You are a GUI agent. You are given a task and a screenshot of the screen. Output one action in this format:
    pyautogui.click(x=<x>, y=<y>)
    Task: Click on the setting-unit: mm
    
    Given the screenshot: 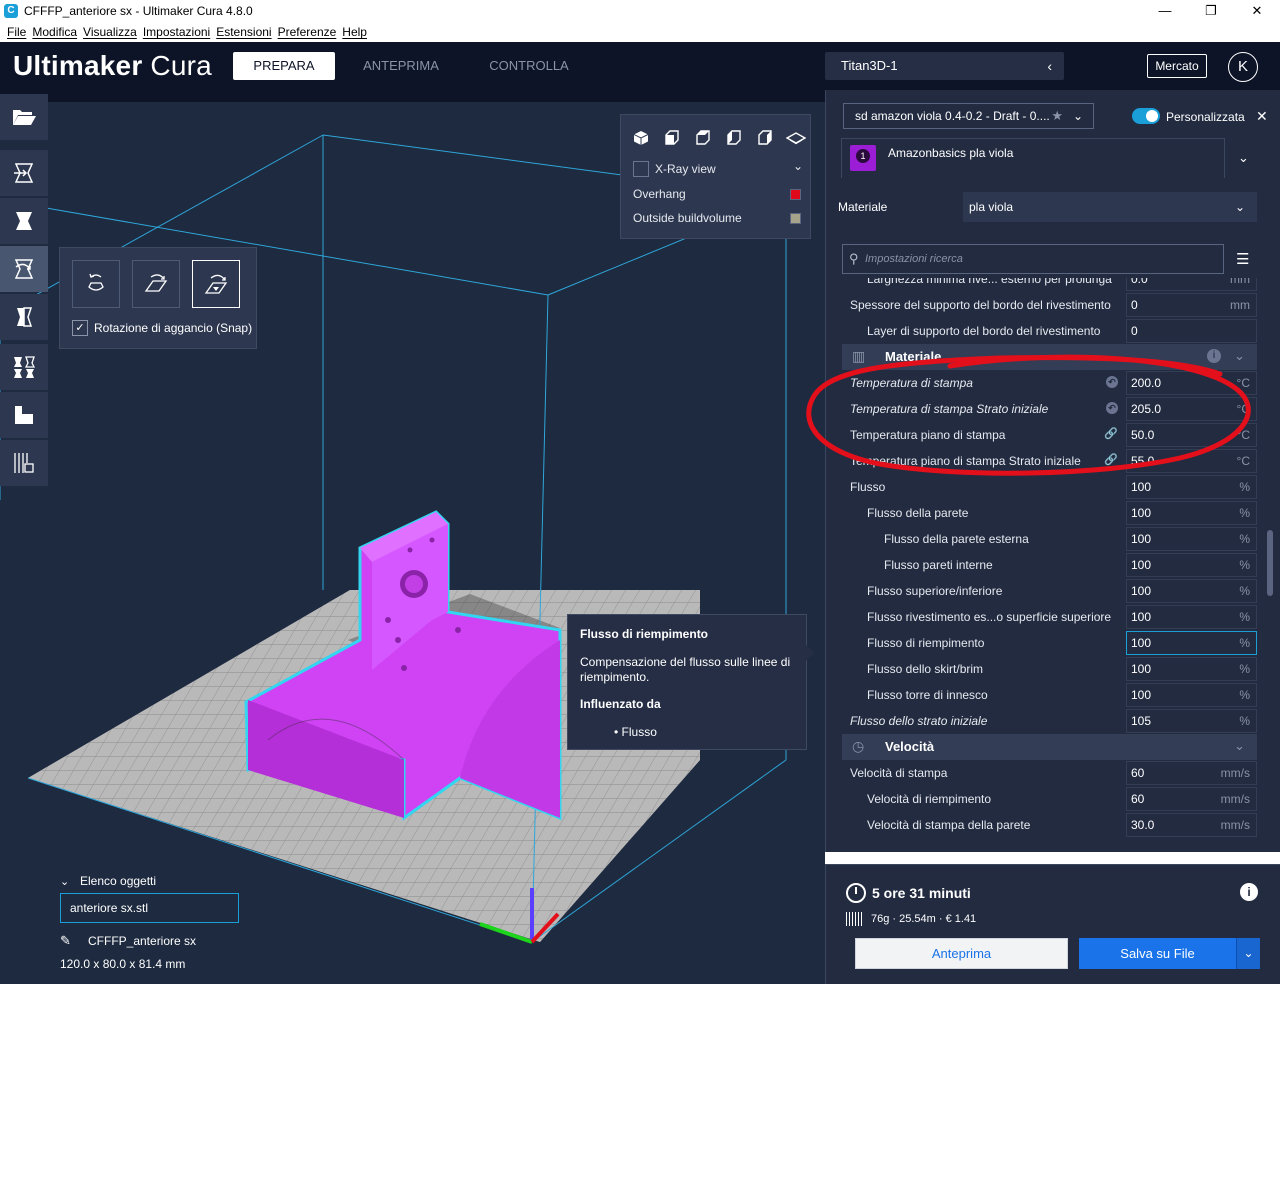 What is the action you would take?
    pyautogui.click(x=1240, y=305)
    